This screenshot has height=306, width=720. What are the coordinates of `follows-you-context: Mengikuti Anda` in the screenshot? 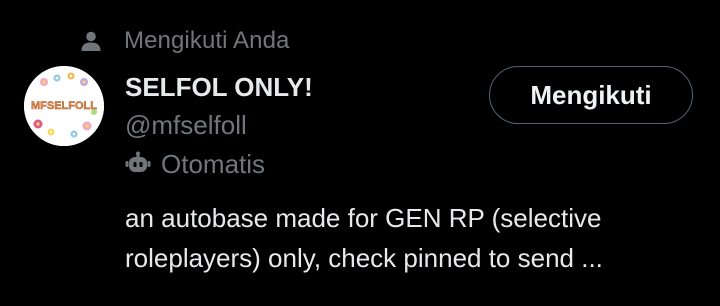 It's located at (185, 41).